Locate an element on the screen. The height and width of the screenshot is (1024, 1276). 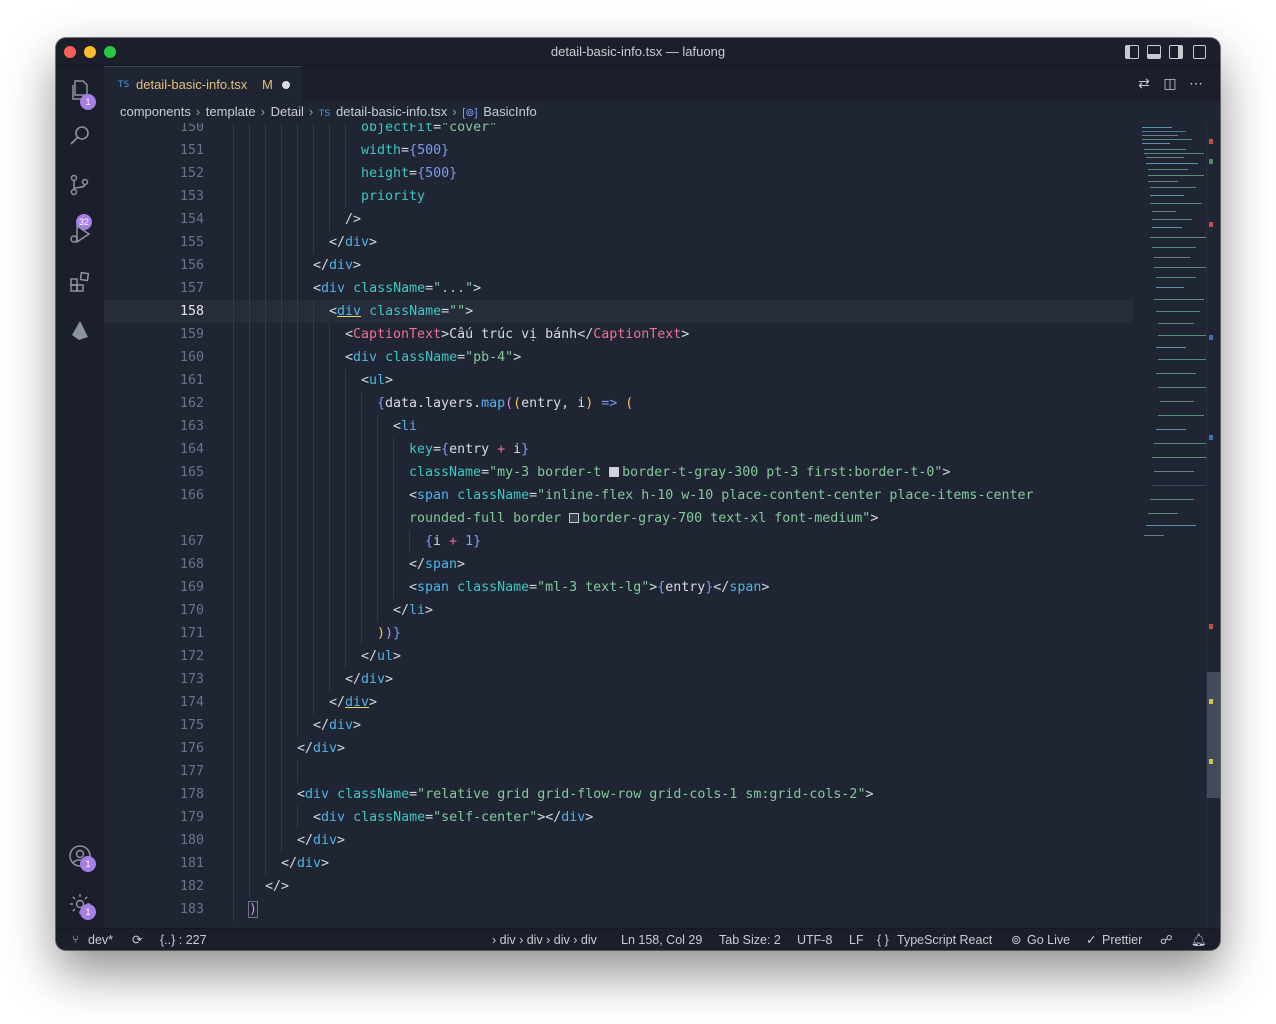
more-actions-icon: ⋯ is located at coordinates (1196, 83).